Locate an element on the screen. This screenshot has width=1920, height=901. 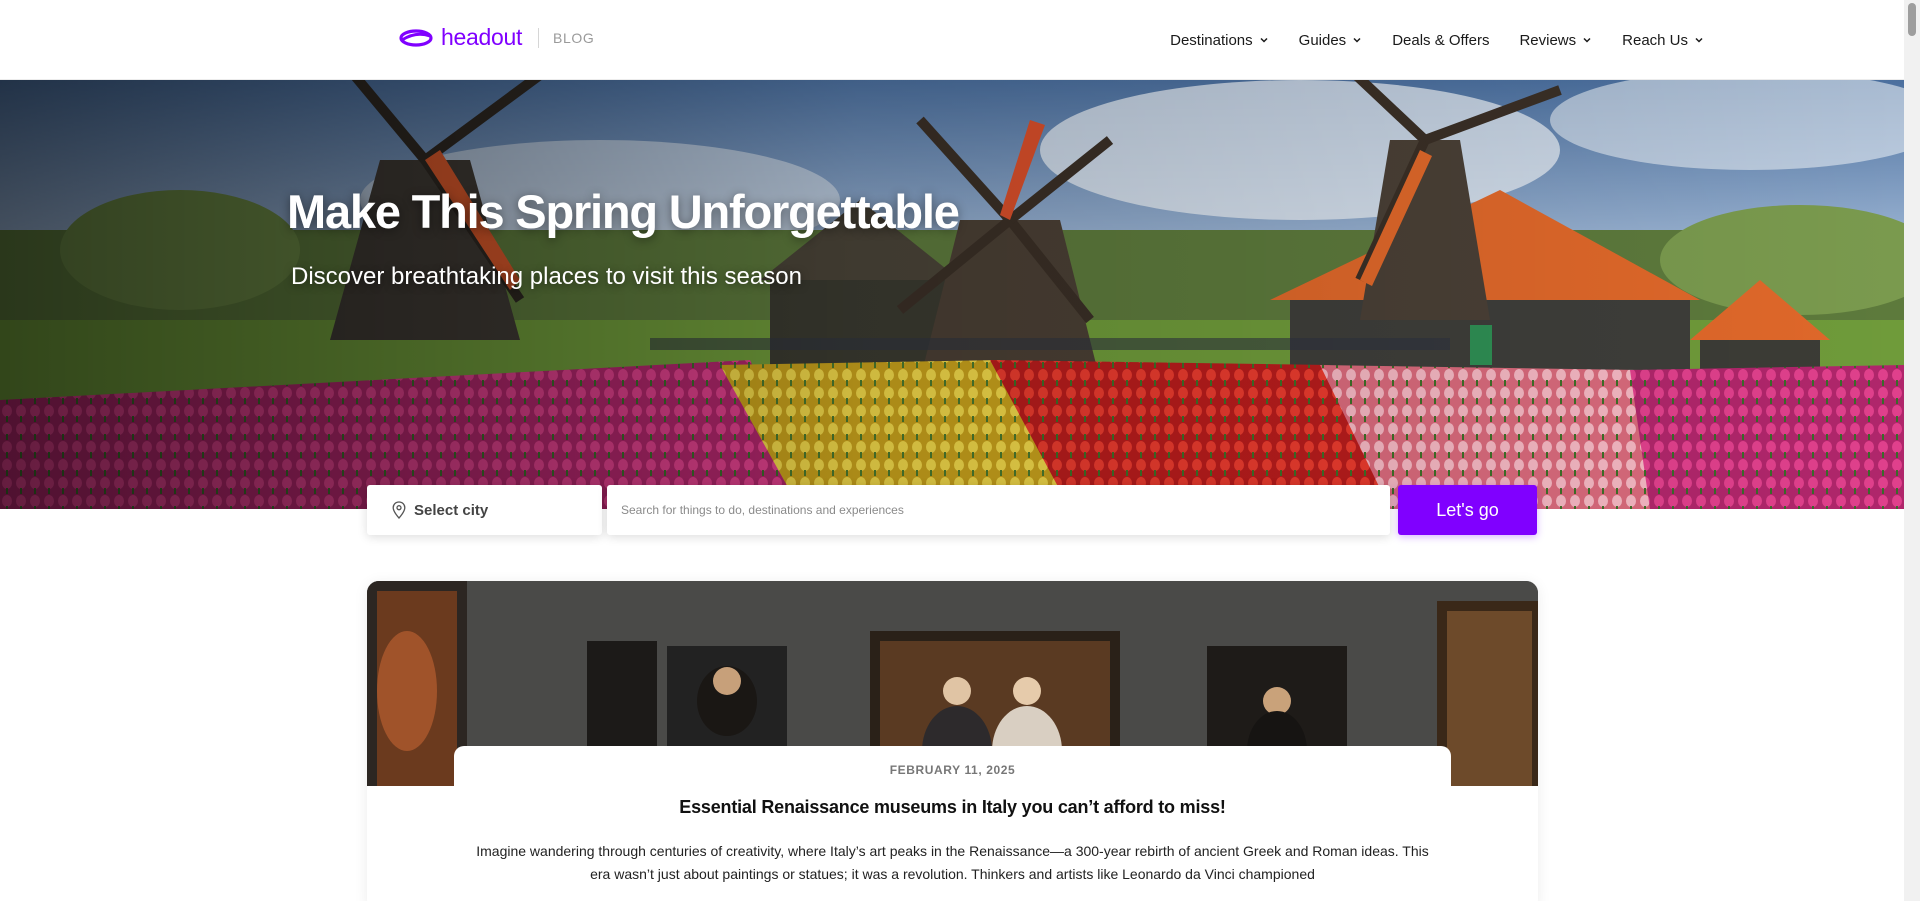
brand-name: headout is located at coordinates (482, 37).